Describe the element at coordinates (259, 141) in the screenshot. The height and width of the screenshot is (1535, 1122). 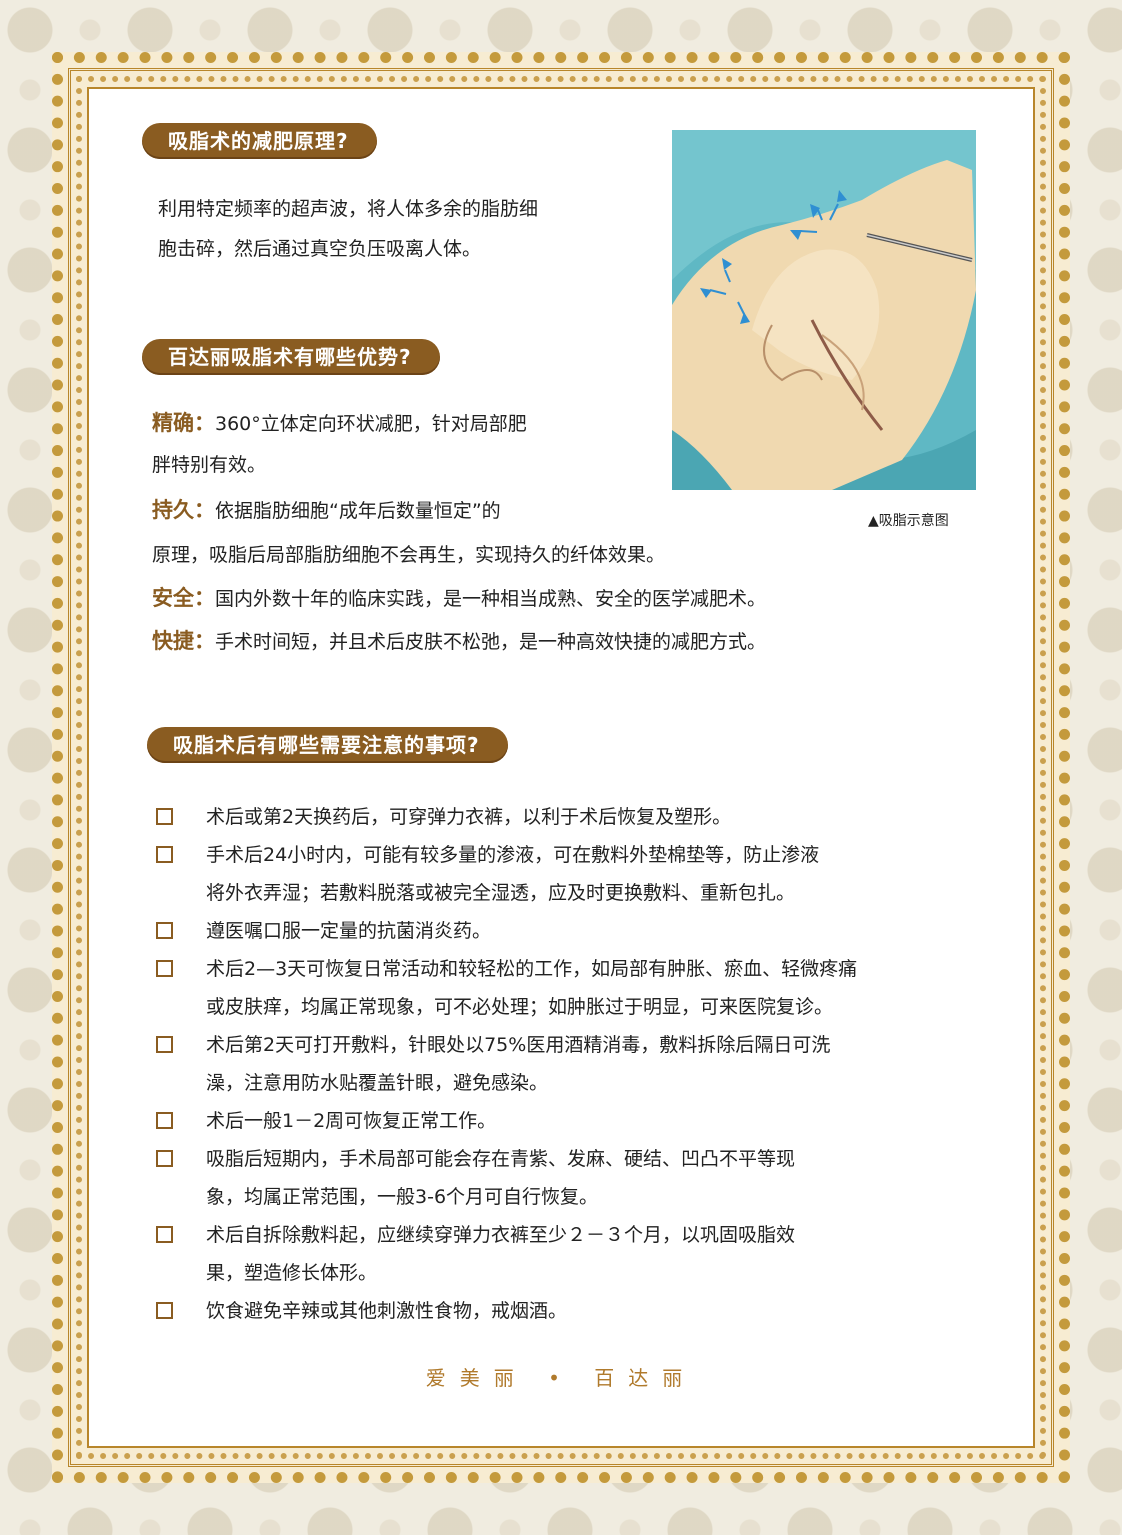
I see `section-heading-principle: 吸脂术的减肥原理?` at that location.